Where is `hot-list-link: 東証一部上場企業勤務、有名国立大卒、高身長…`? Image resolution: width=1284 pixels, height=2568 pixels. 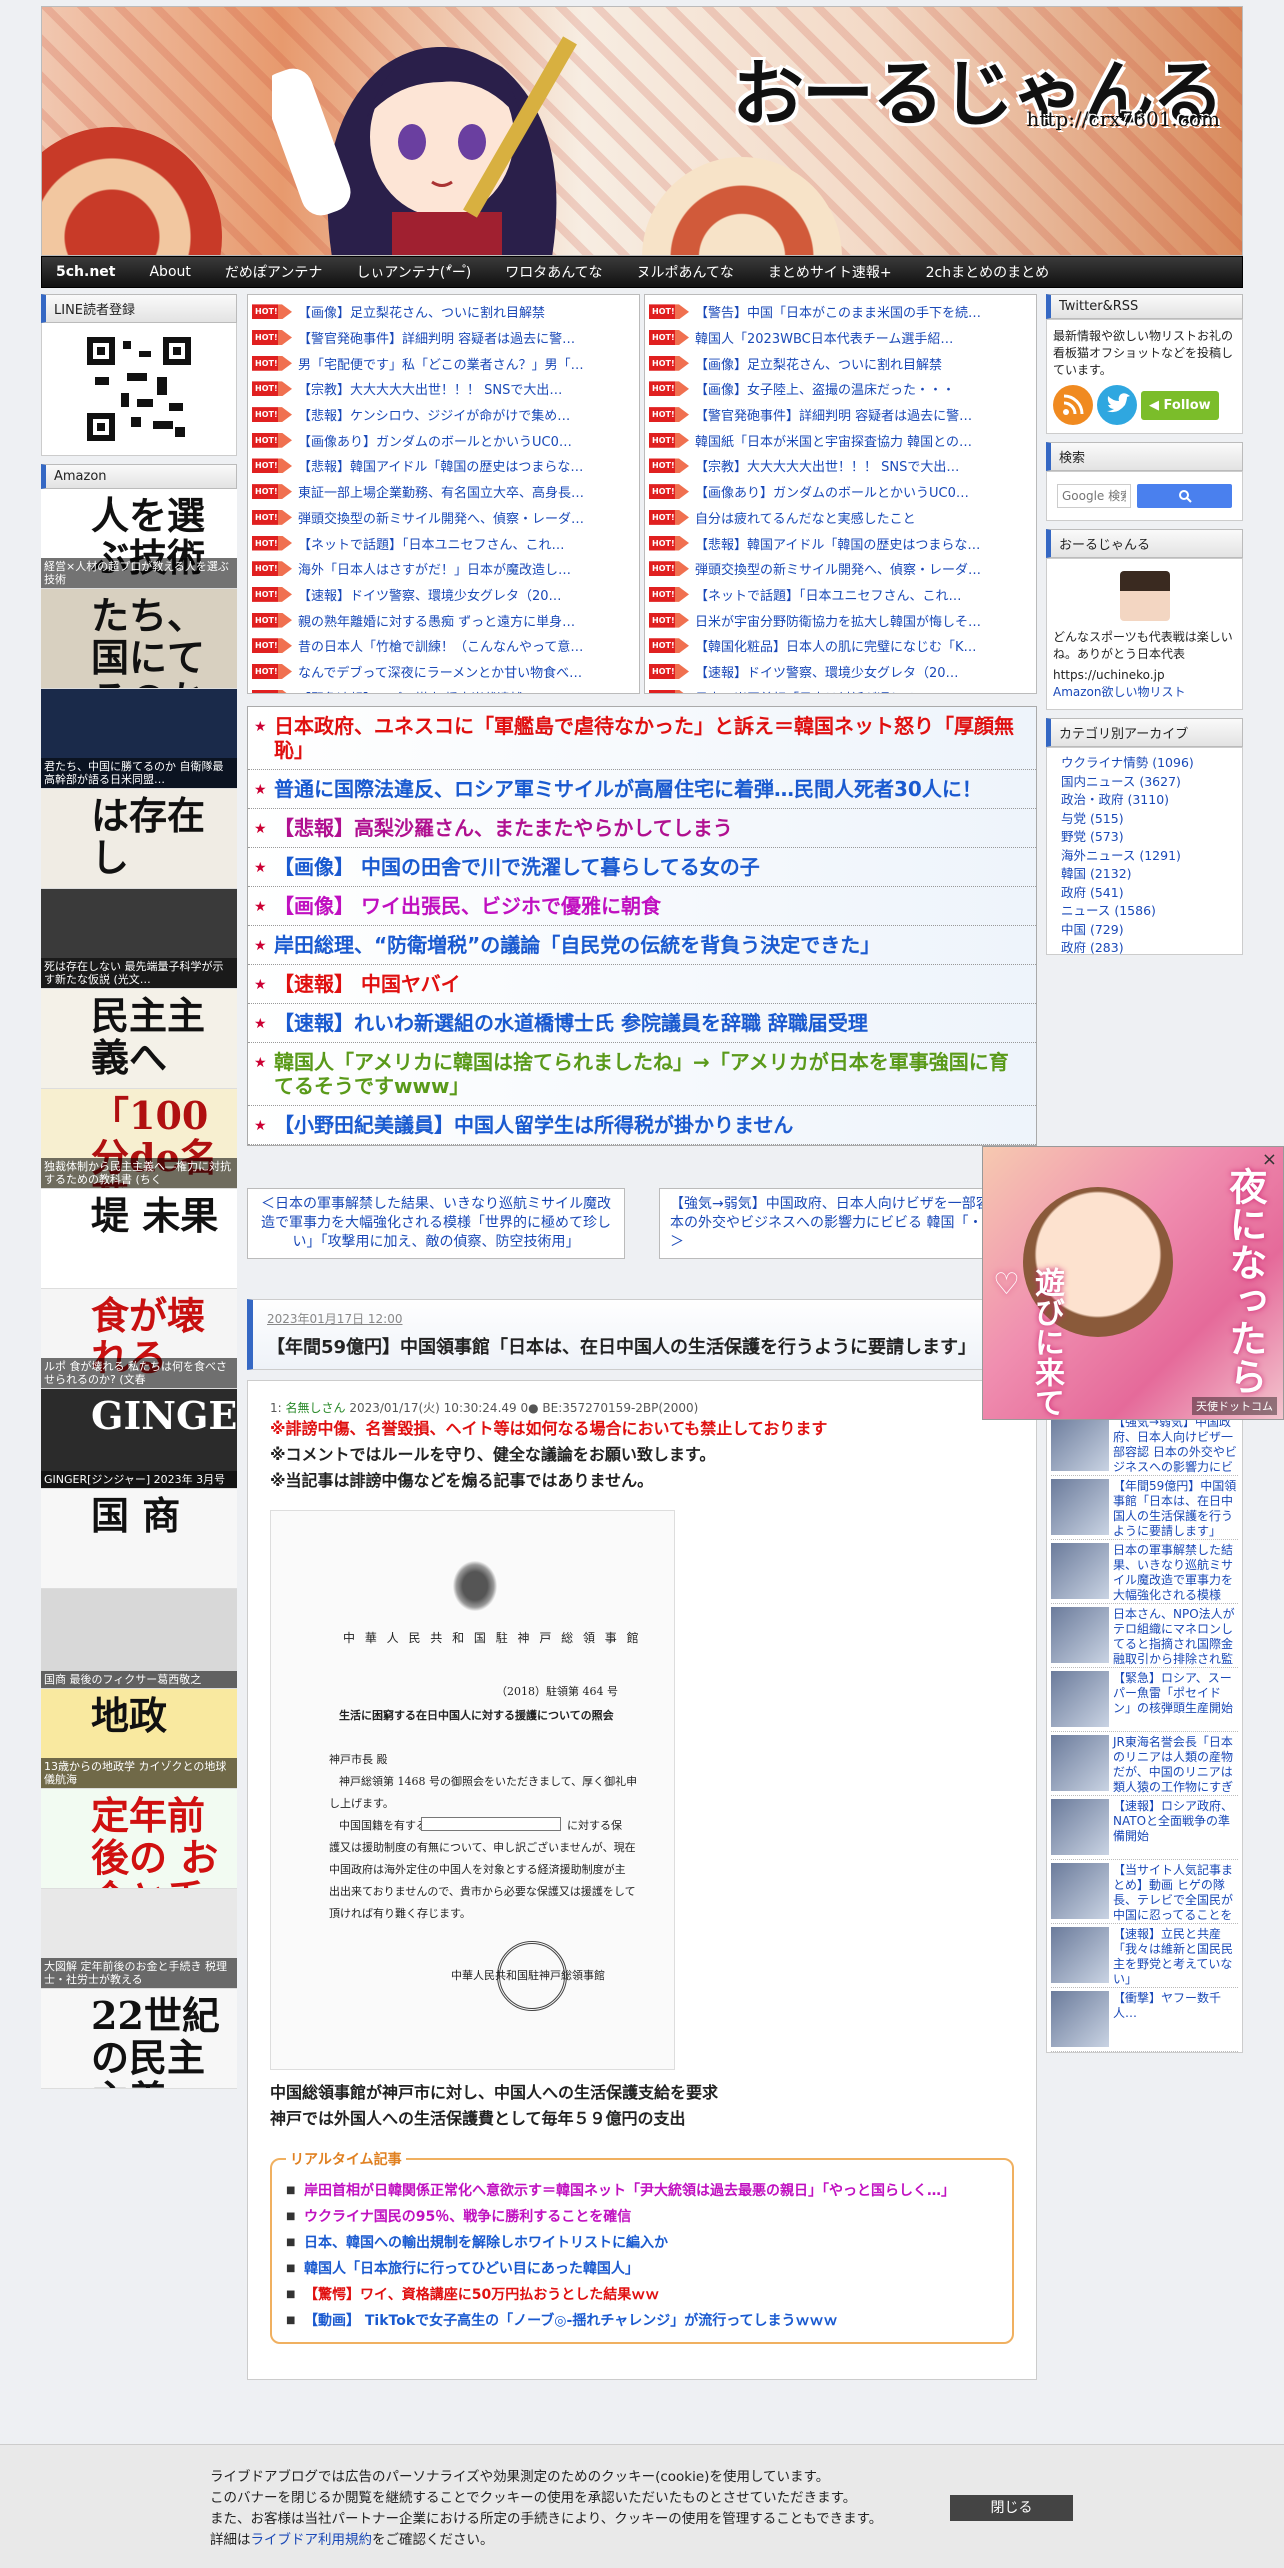
hot-list-link: 東証一部上場企業勤務、有名国立大卒、高身長… is located at coordinates (441, 491).